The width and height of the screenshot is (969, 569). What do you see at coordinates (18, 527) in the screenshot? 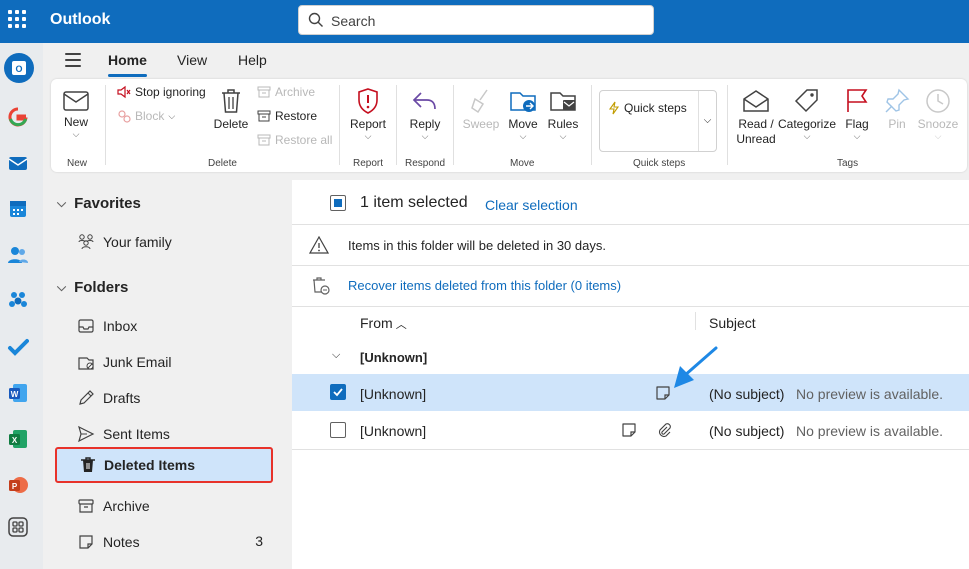
I see `apps-icon` at bounding box center [18, 527].